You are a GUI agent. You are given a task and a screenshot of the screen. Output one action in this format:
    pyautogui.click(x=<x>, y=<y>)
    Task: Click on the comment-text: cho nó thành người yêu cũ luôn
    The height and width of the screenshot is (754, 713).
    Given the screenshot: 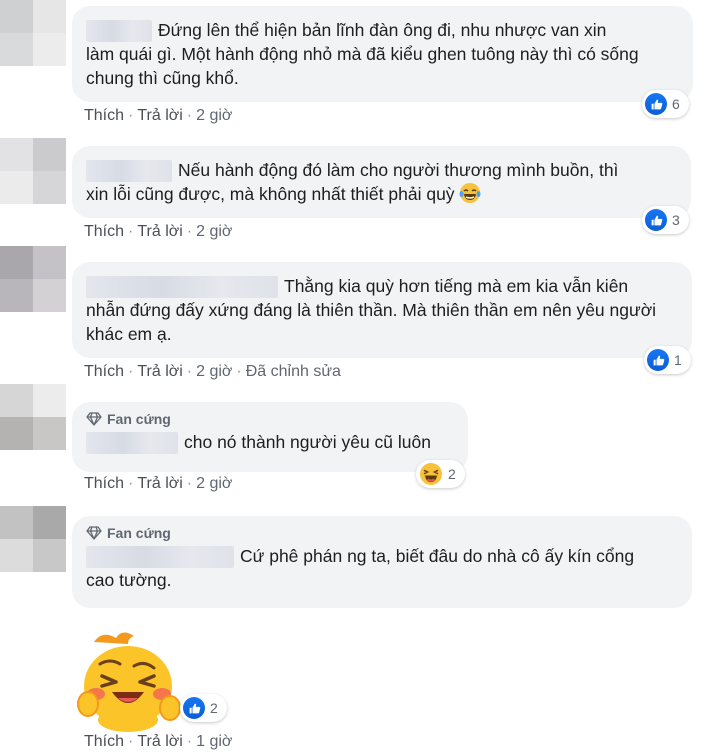 What is the action you would take?
    pyautogui.click(x=307, y=442)
    